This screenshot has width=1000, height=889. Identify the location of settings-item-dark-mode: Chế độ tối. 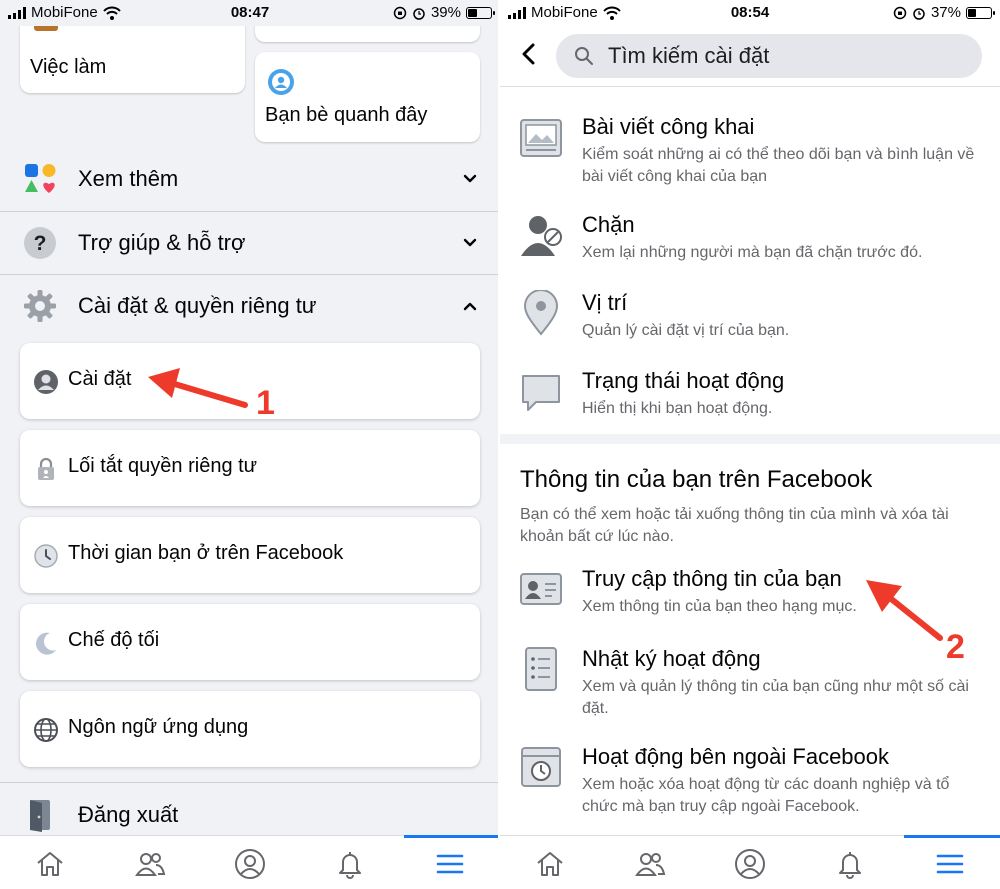
(250, 642).